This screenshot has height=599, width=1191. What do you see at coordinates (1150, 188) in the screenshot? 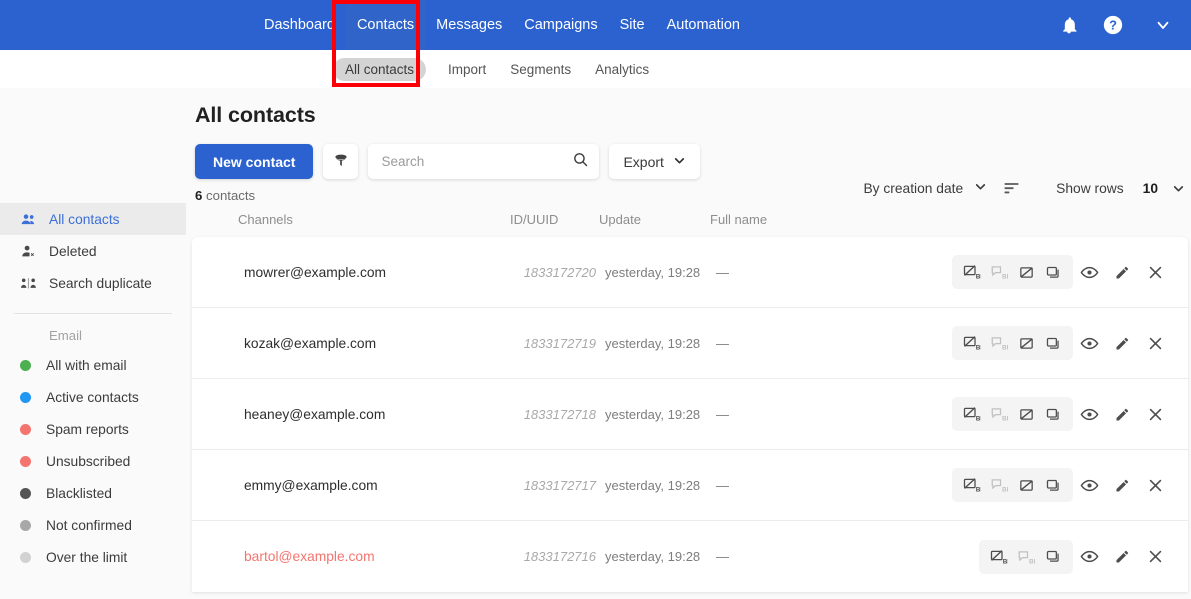
I see `show-rows-value: 10` at bounding box center [1150, 188].